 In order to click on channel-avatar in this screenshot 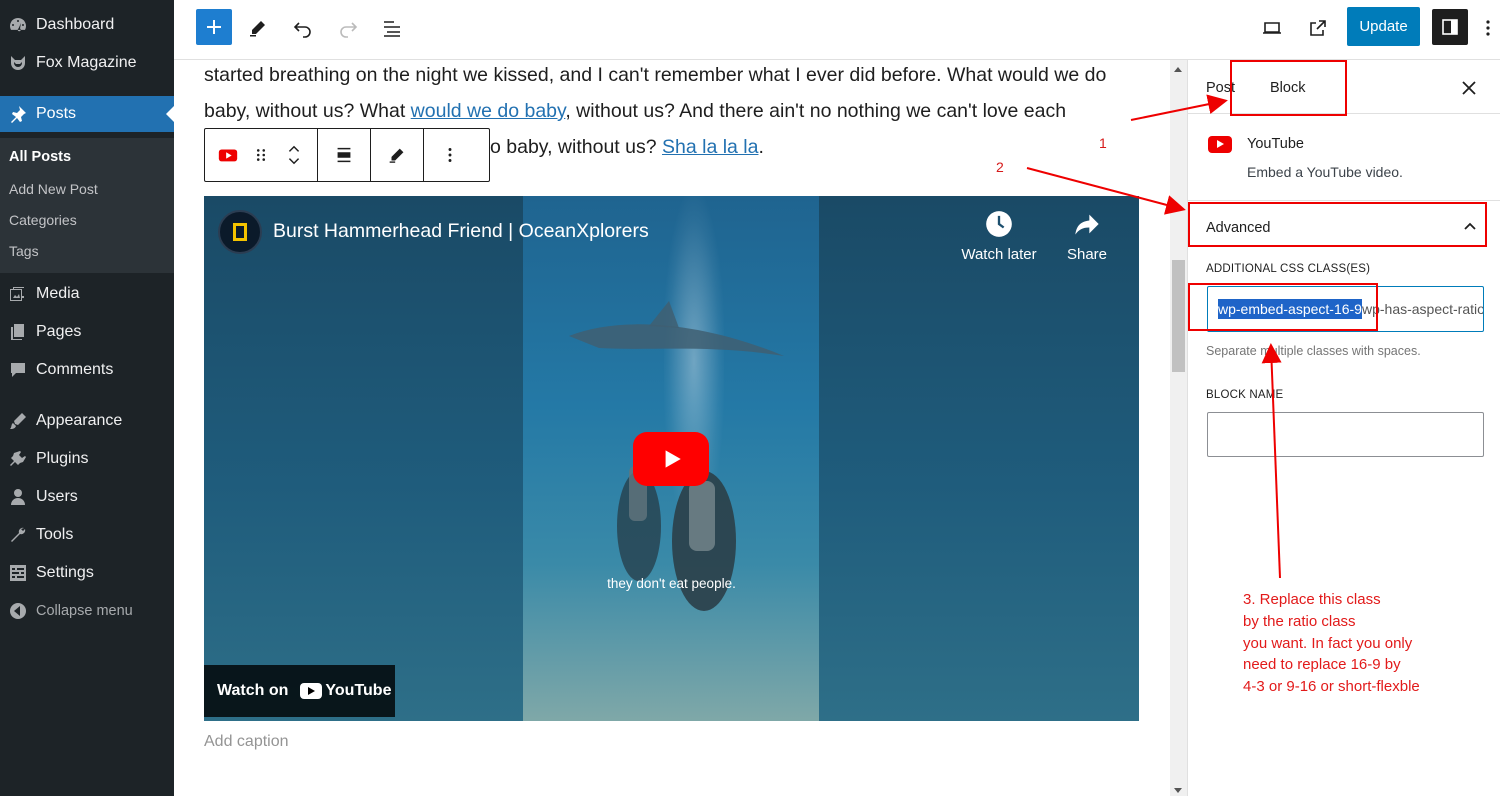, I will do `click(240, 232)`.